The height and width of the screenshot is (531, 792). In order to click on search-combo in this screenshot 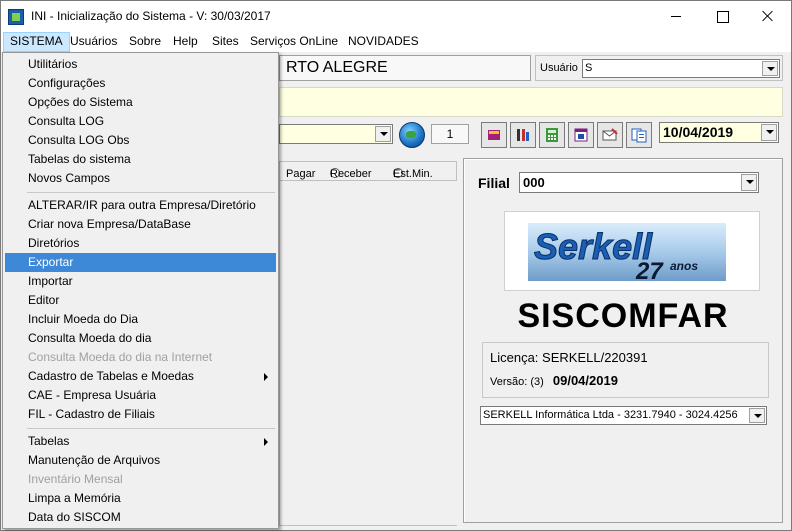, I will do `click(336, 134)`.